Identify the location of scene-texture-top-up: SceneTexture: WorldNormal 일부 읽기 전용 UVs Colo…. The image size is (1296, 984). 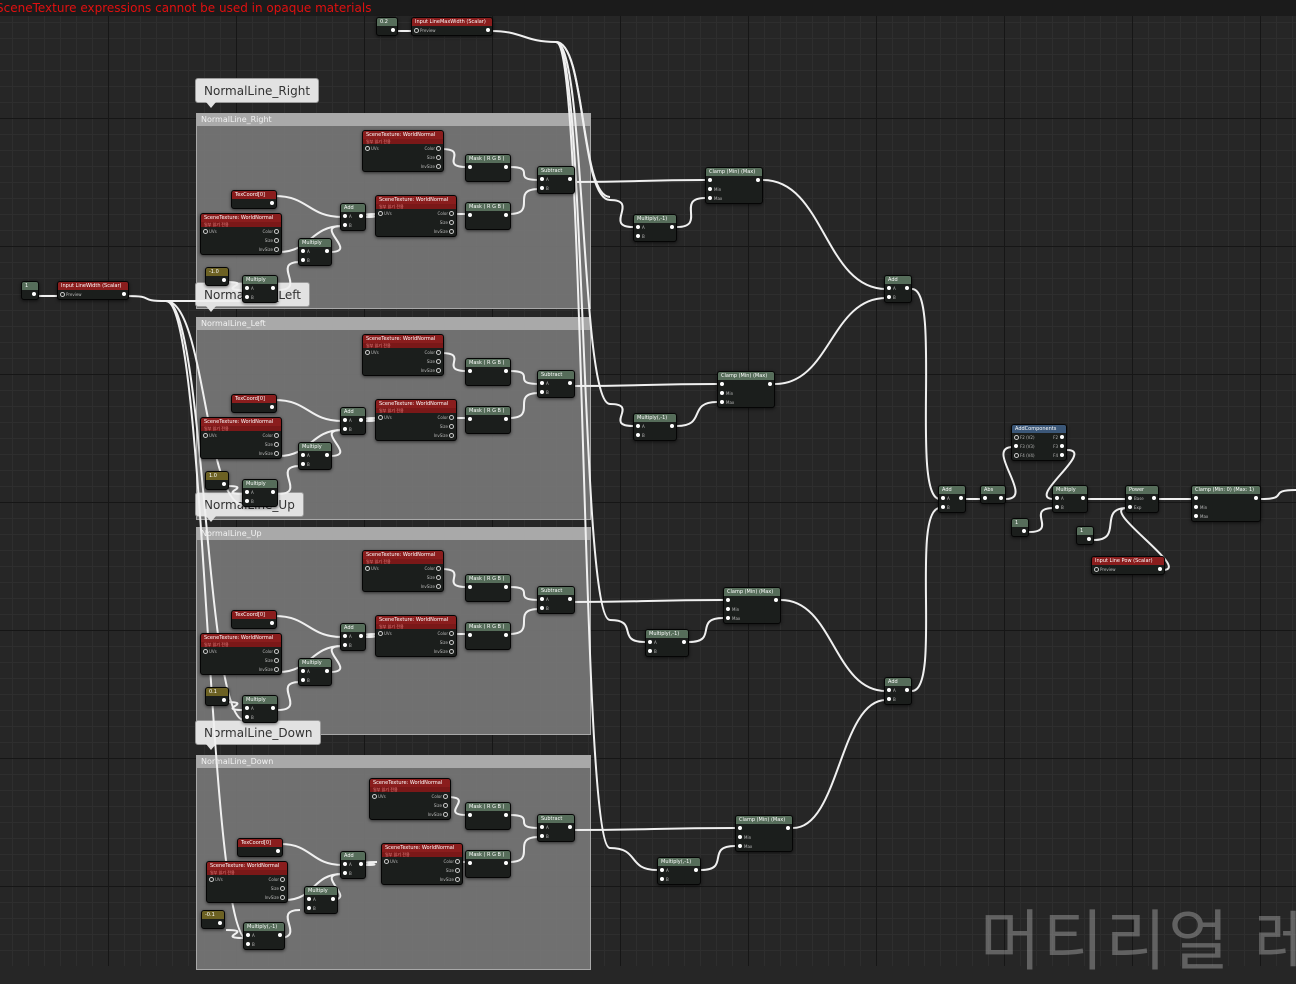
(403, 571).